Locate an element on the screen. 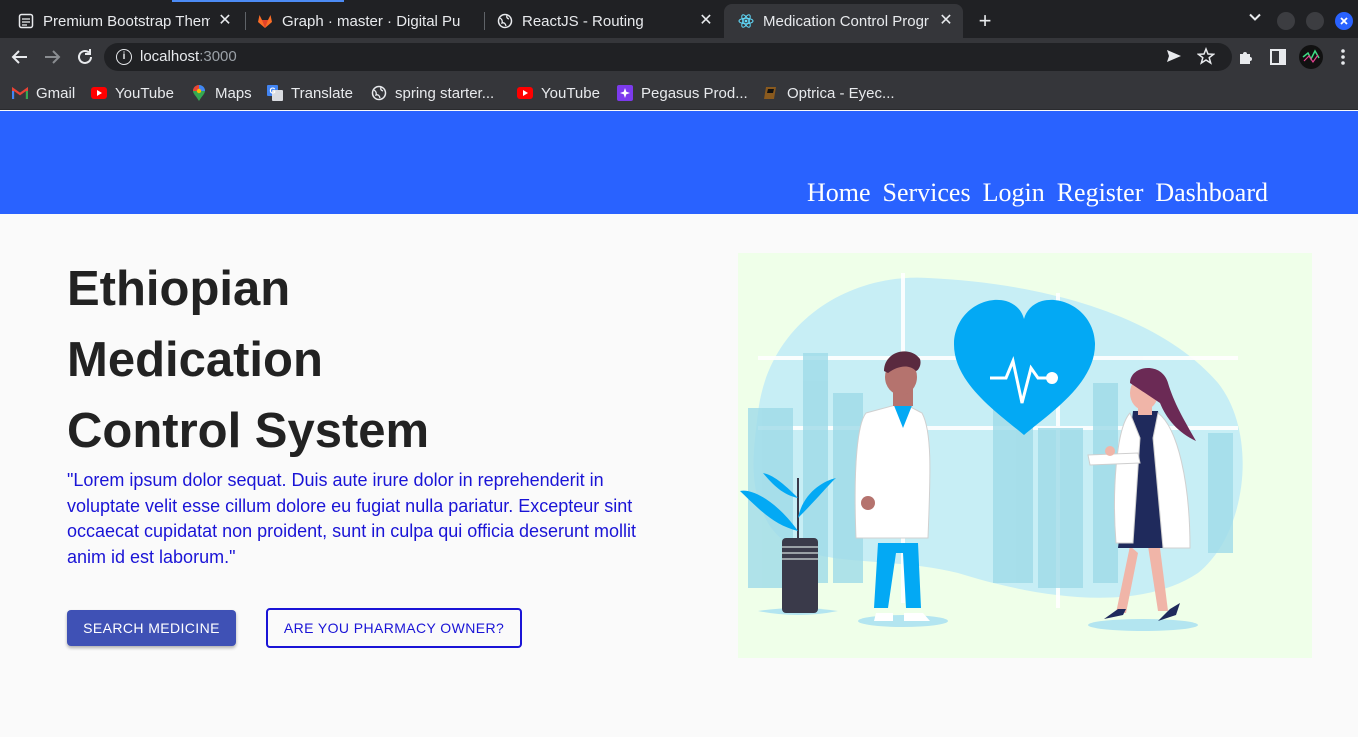 This screenshot has width=1358, height=737. bookmark-star-icon is located at coordinates (1206, 56).